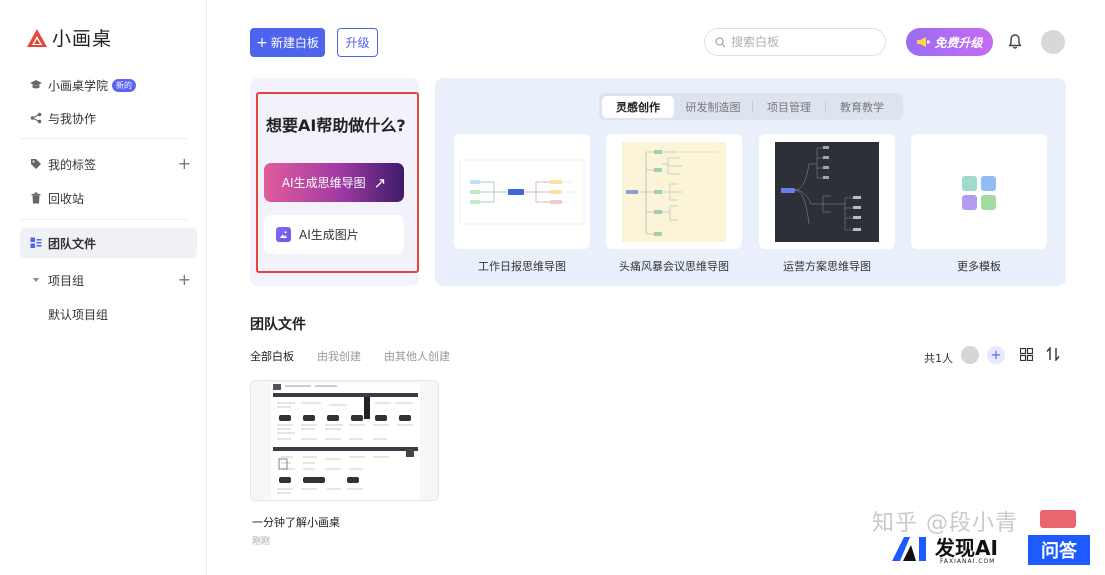  What do you see at coordinates (909, 549) in the screenshot?
I see `brand-ai-logo-icon` at bounding box center [909, 549].